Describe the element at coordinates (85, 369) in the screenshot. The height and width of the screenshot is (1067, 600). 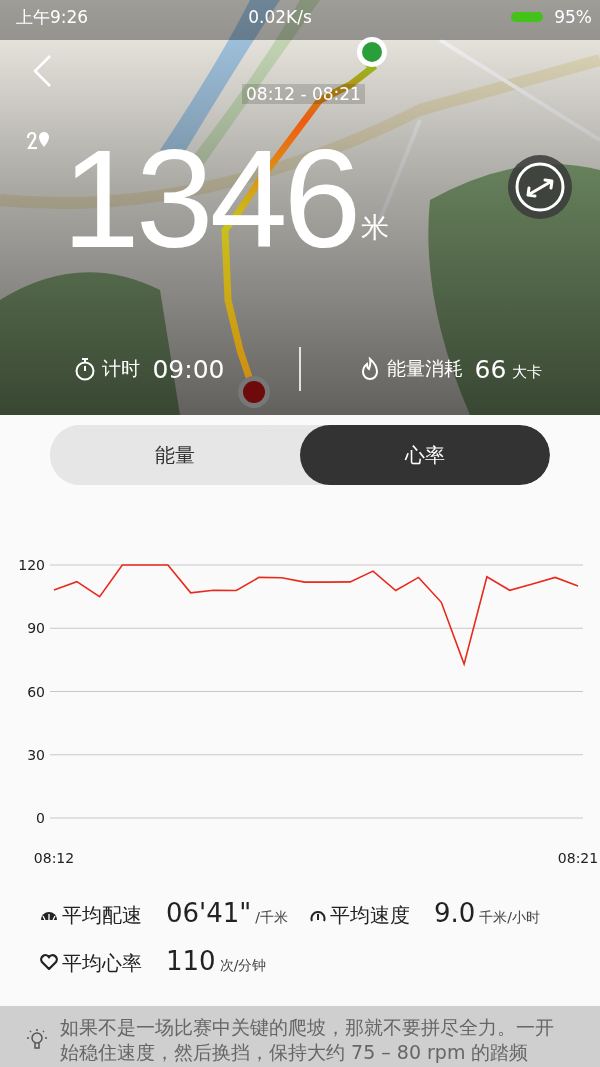
I see `stopwatch-icon` at that location.